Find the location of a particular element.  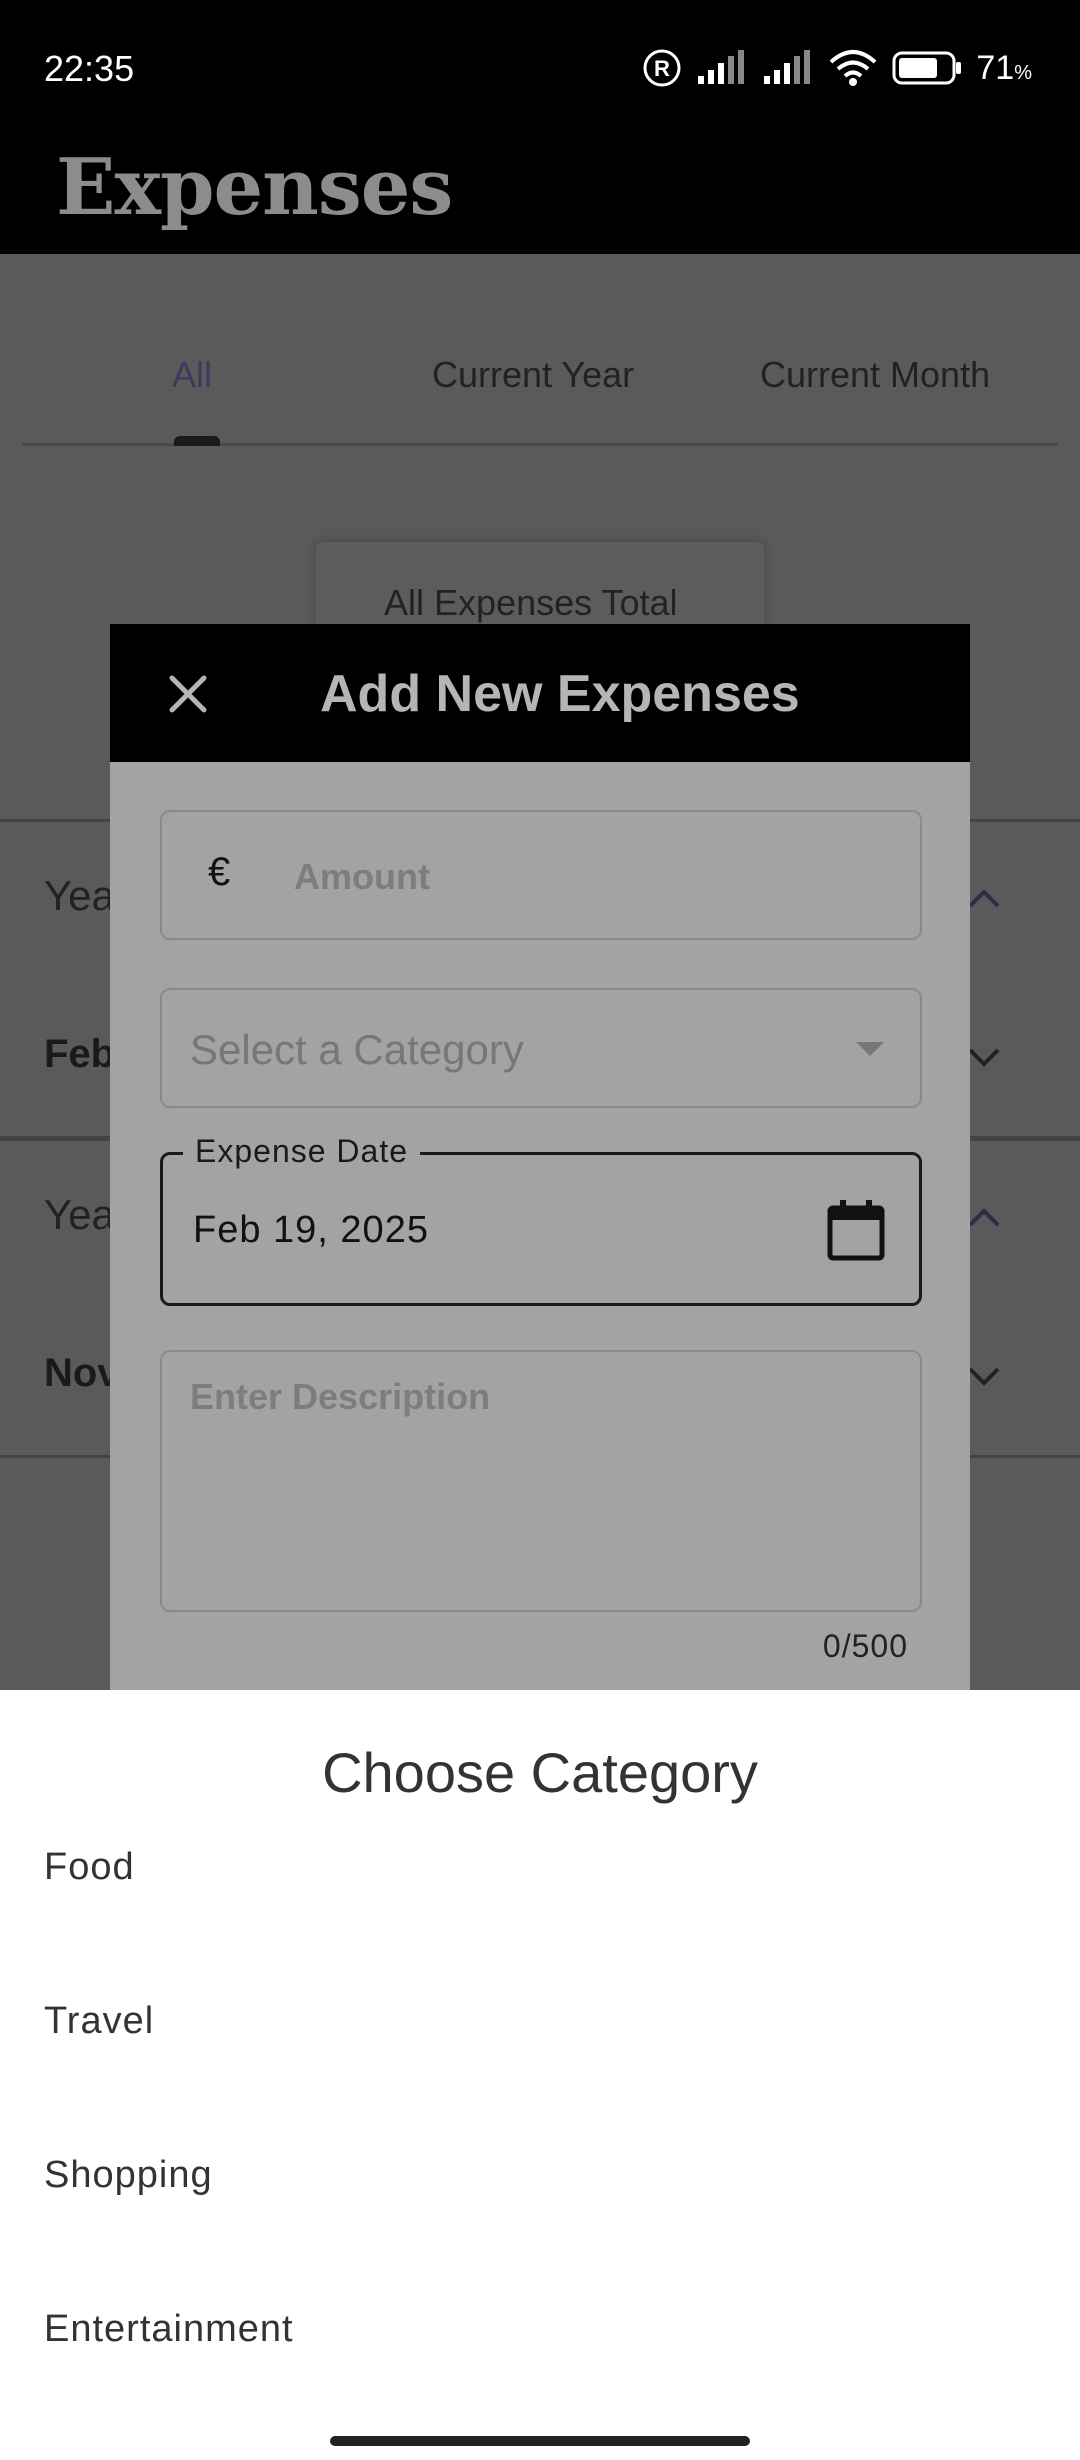

status-bar: 22:35 R 71% is located at coordinates (540, 70).